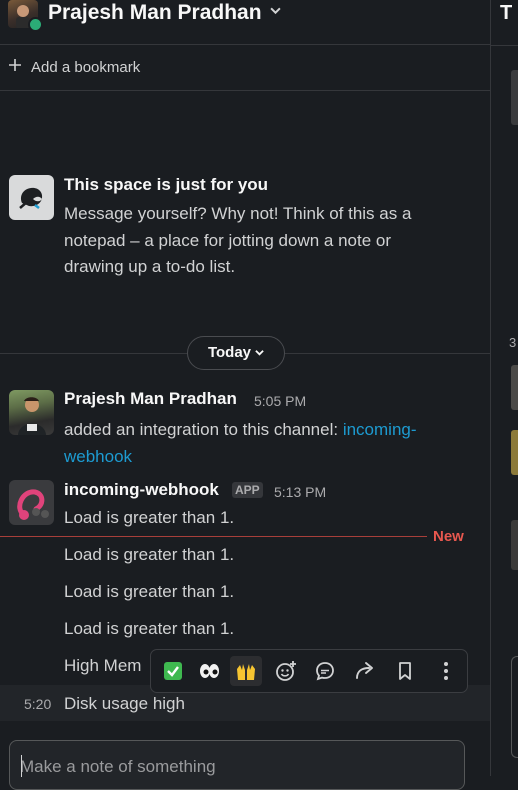 This screenshot has width=518, height=790. What do you see at coordinates (246, 671) in the screenshot?
I see `raised-hands-icon` at bounding box center [246, 671].